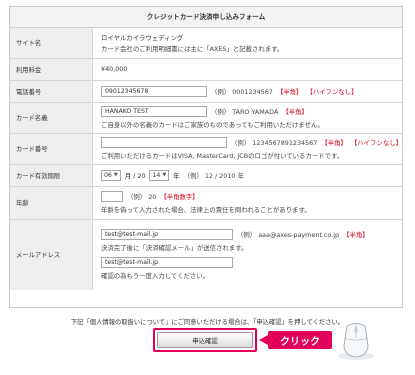 The image size is (415, 375). What do you see at coordinates (135, 175) in the screenshot?
I see `expiry-month-unit: 月 / 20` at bounding box center [135, 175].